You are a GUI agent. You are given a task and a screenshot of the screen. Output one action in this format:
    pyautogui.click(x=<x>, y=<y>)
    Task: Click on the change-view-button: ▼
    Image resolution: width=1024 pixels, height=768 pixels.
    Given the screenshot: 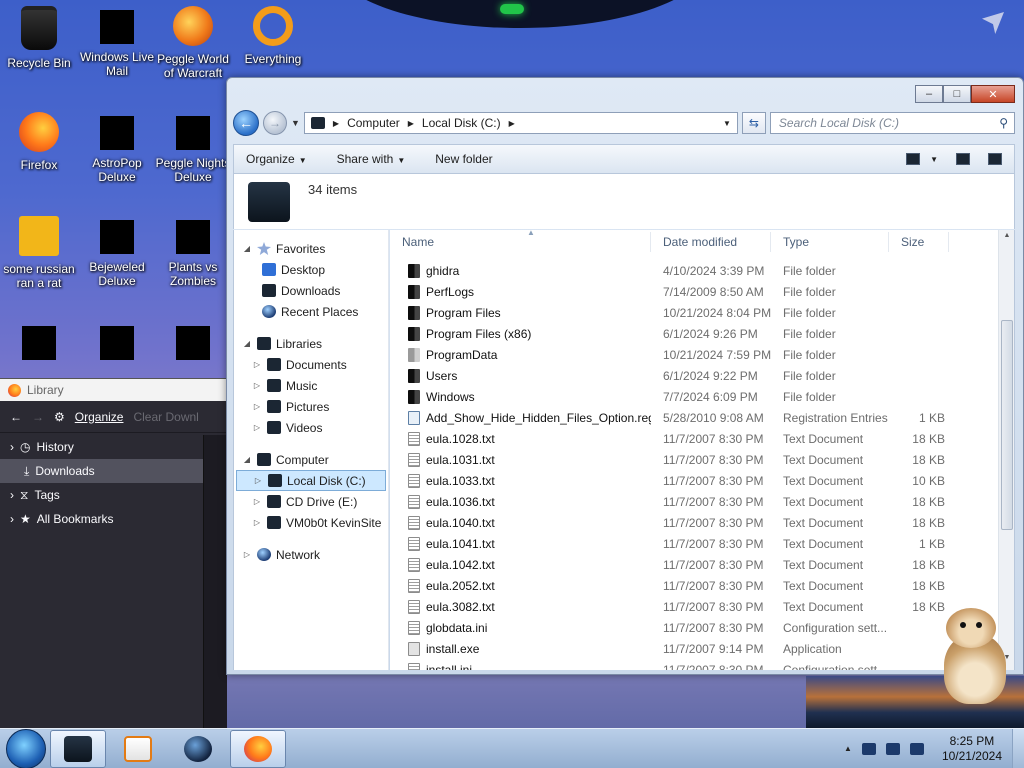 What is the action you would take?
    pyautogui.click(x=922, y=159)
    